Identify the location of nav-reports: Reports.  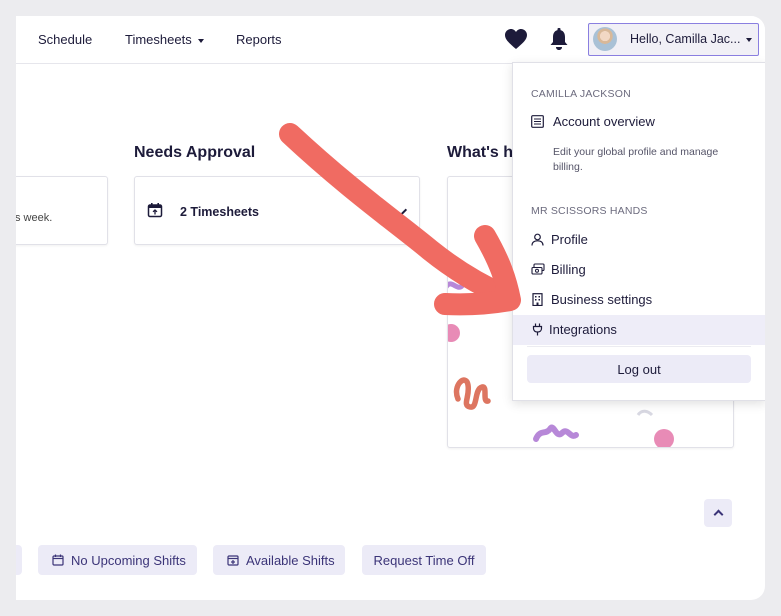
(259, 39).